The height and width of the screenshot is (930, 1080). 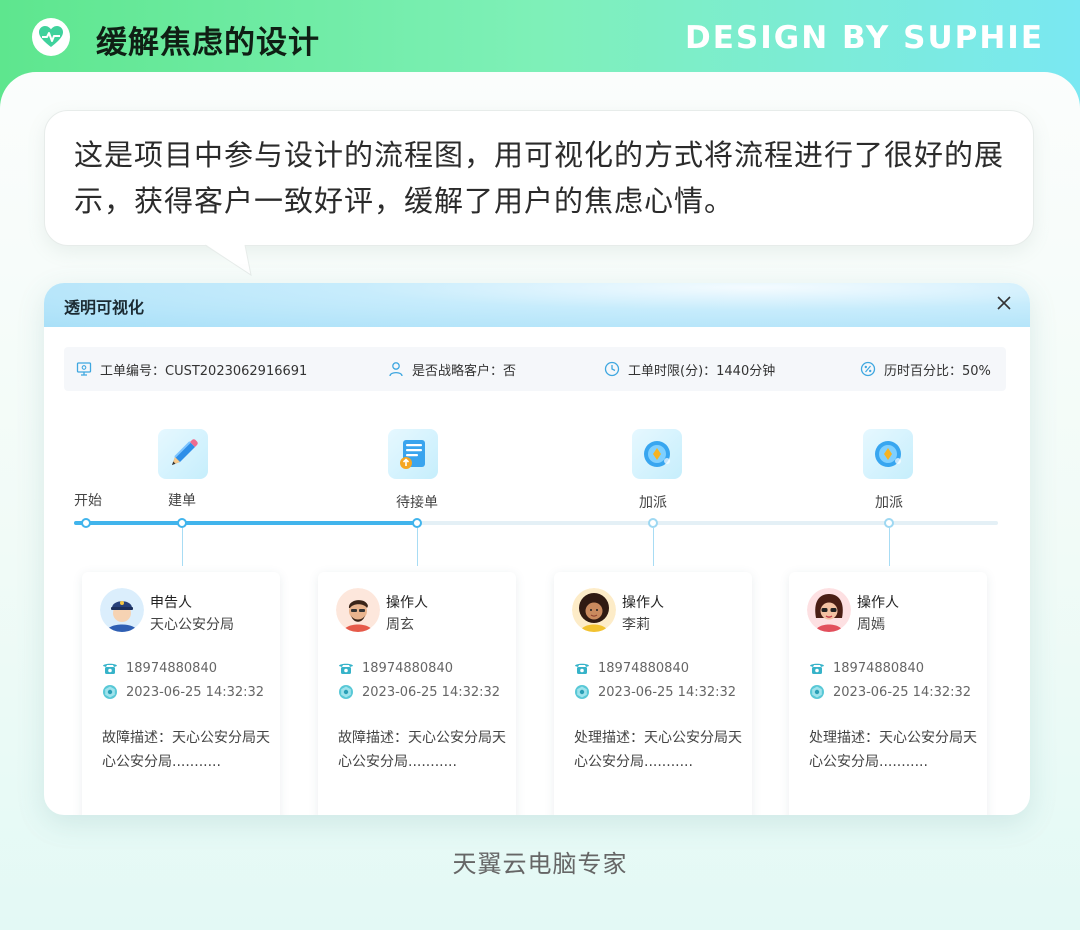 What do you see at coordinates (417, 503) in the screenshot?
I see `step-label: 待接单` at bounding box center [417, 503].